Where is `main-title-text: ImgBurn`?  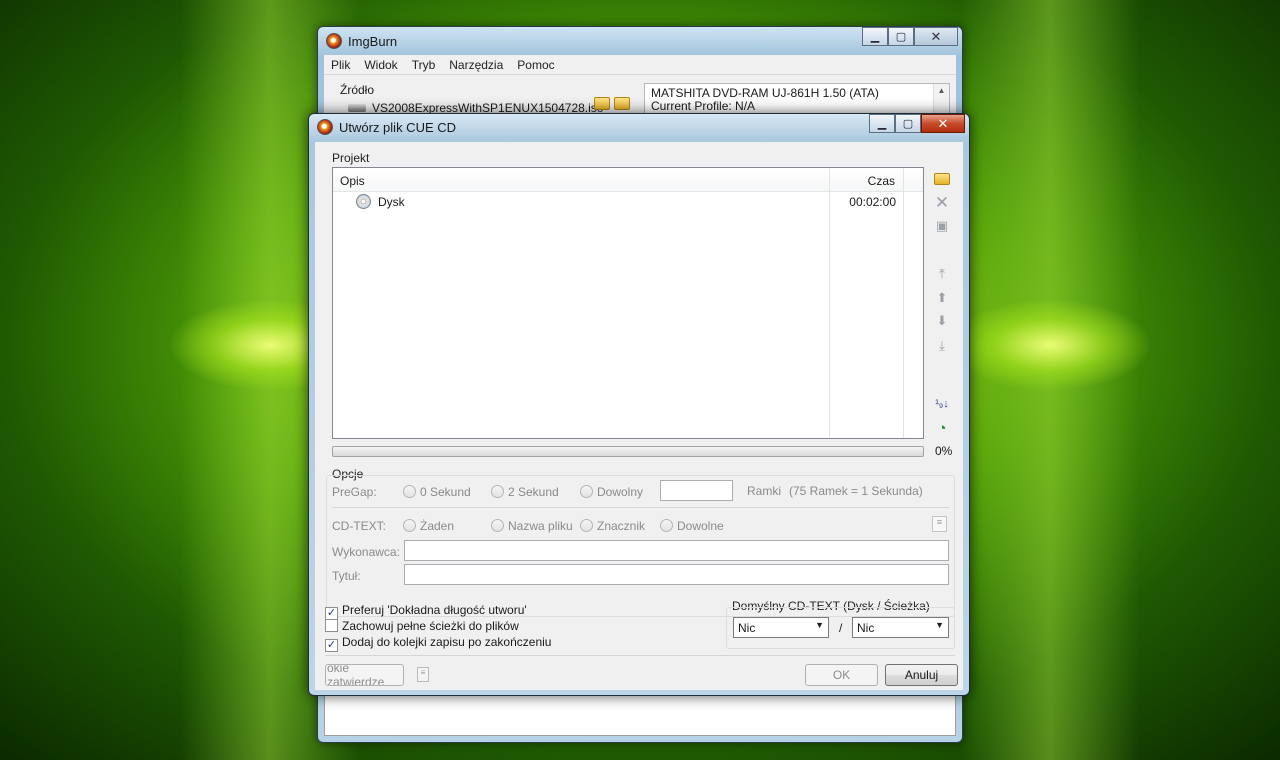
main-title-text: ImgBurn is located at coordinates (373, 41).